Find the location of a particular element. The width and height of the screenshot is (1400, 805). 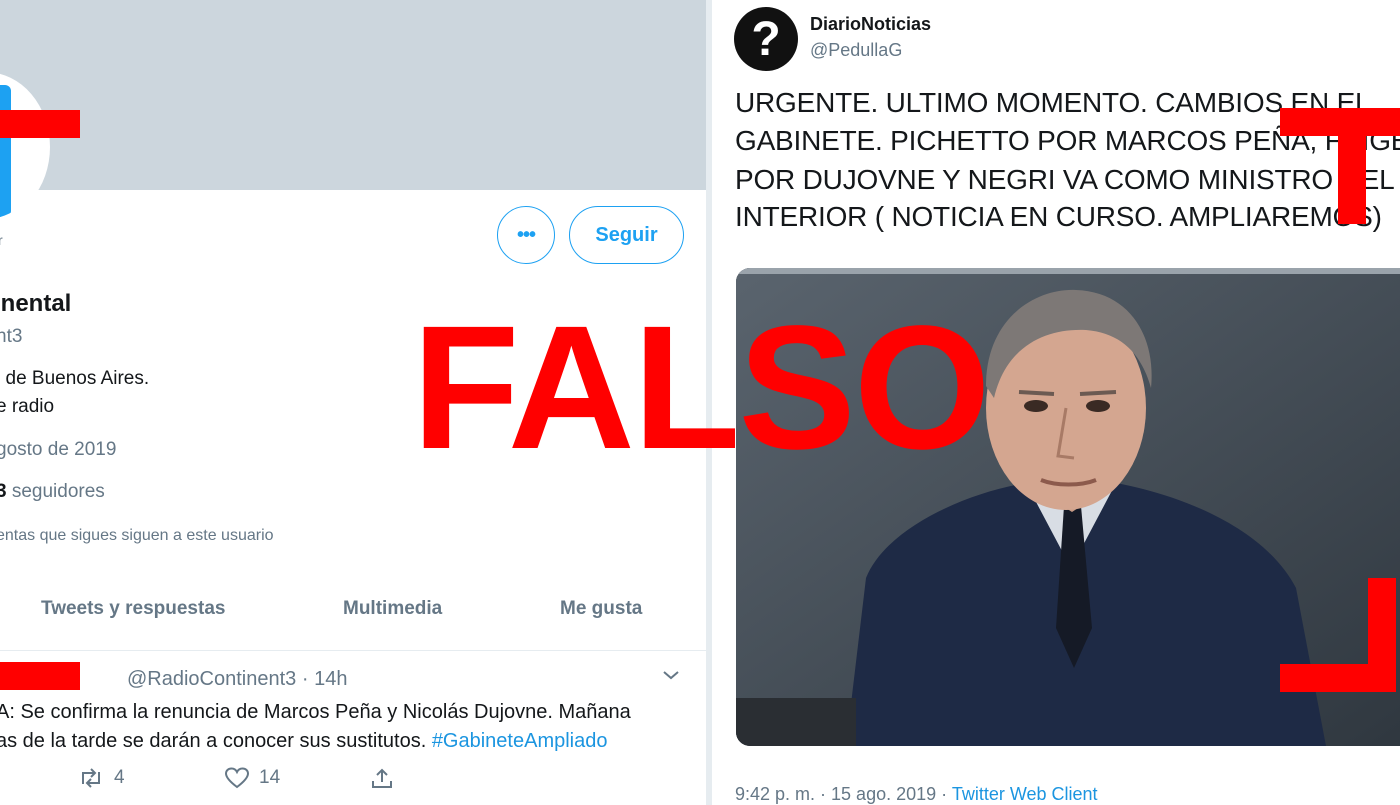

retweet-icon is located at coordinates (91, 778).